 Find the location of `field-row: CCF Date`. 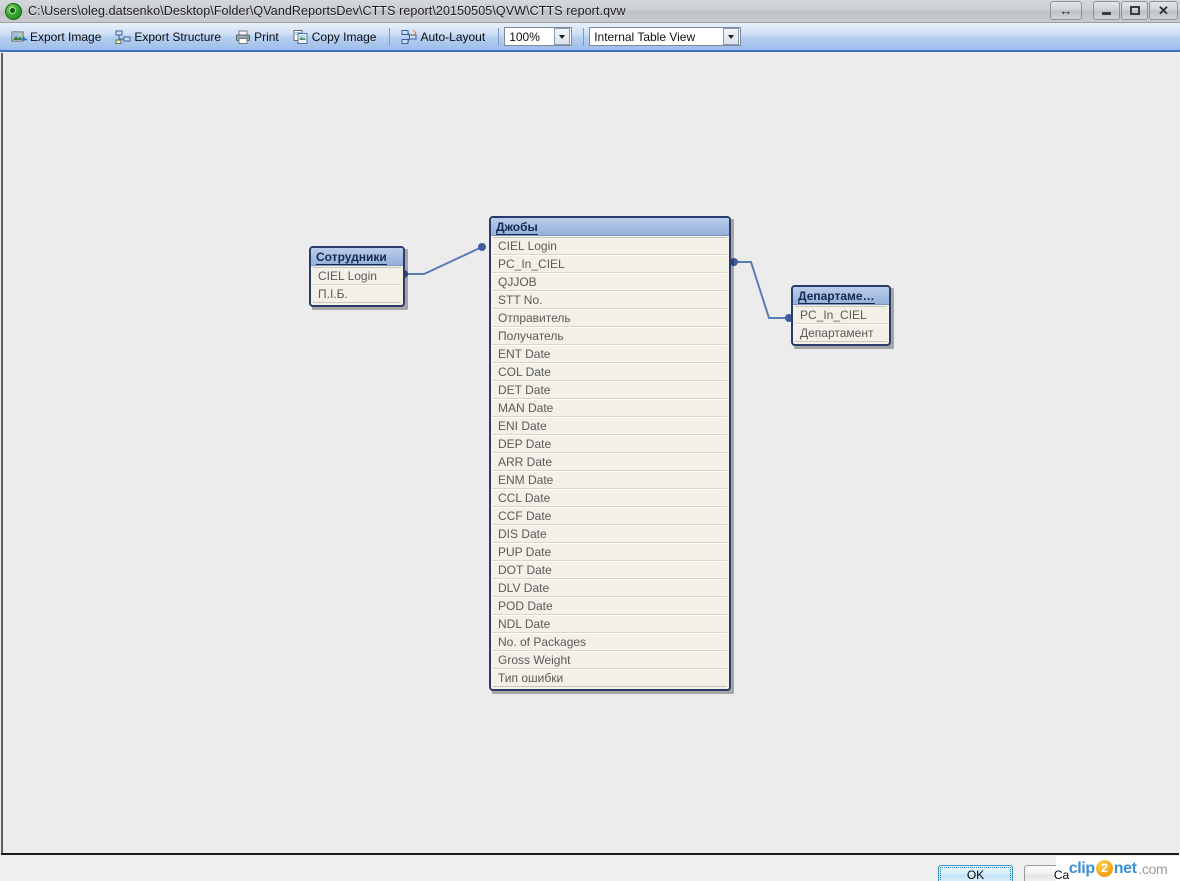

field-row: CCF Date is located at coordinates (610, 516).